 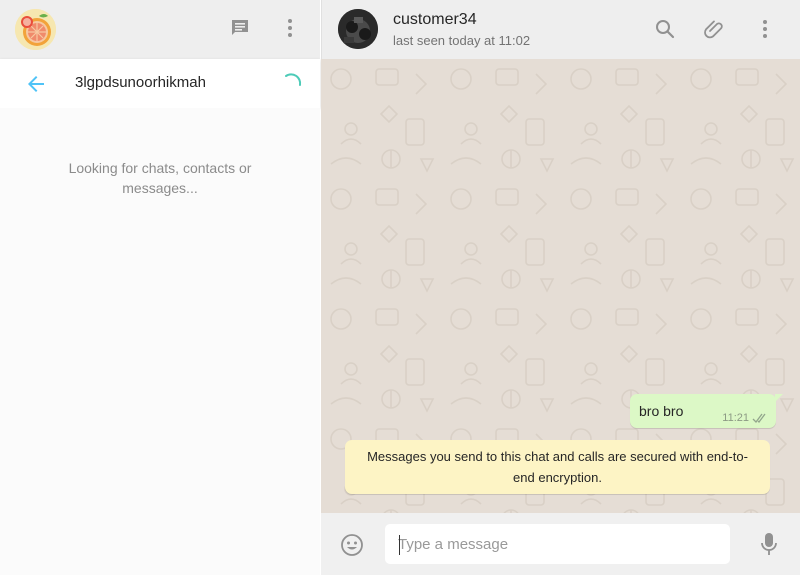 I want to click on outgoing-message: bro bro 11:21, so click(x=706, y=411).